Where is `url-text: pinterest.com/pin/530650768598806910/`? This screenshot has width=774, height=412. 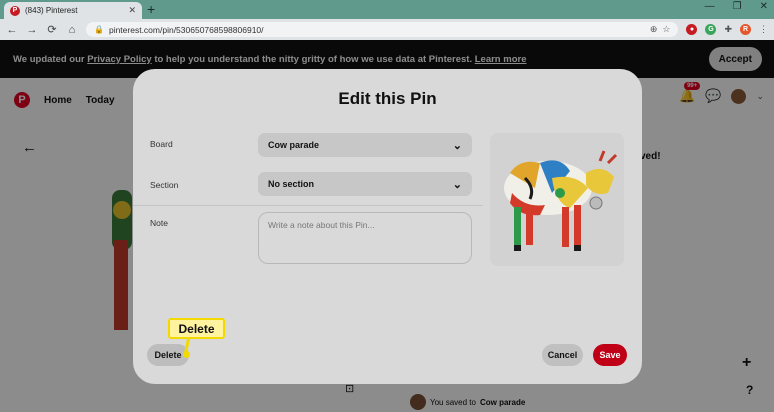 url-text: pinterest.com/pin/530650768598806910/ is located at coordinates (186, 29).